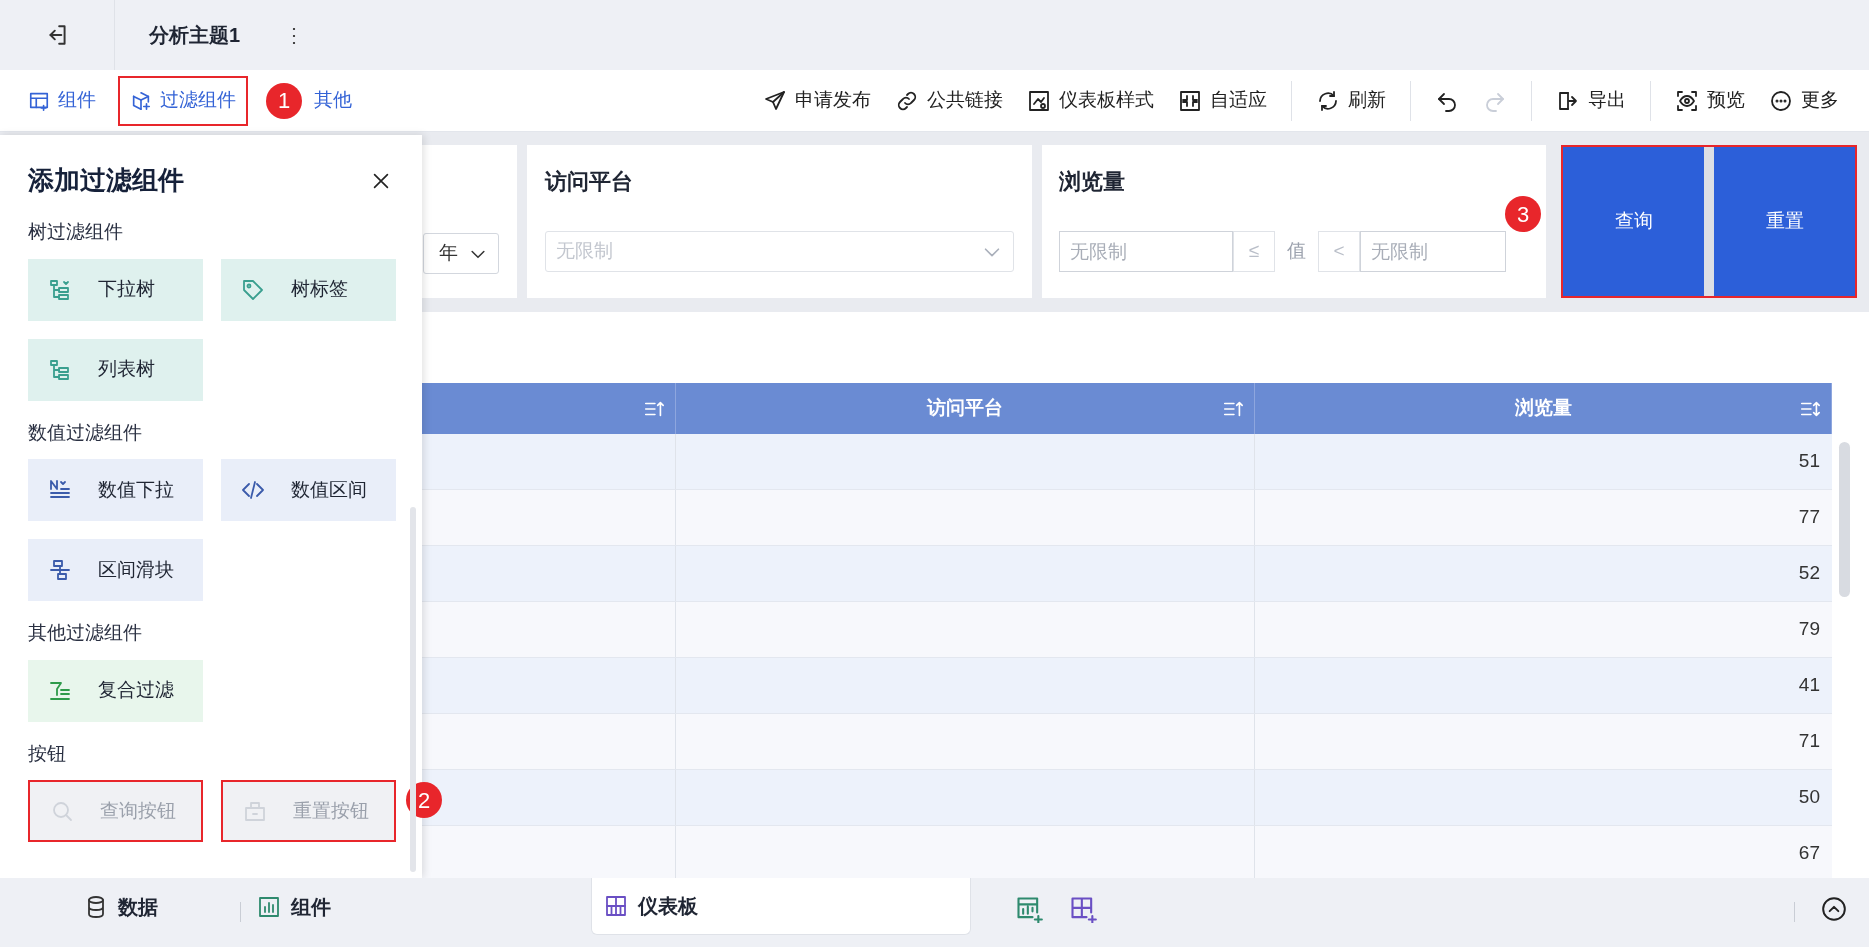  Describe the element at coordinates (141, 100) in the screenshot. I see `component-icon` at that location.